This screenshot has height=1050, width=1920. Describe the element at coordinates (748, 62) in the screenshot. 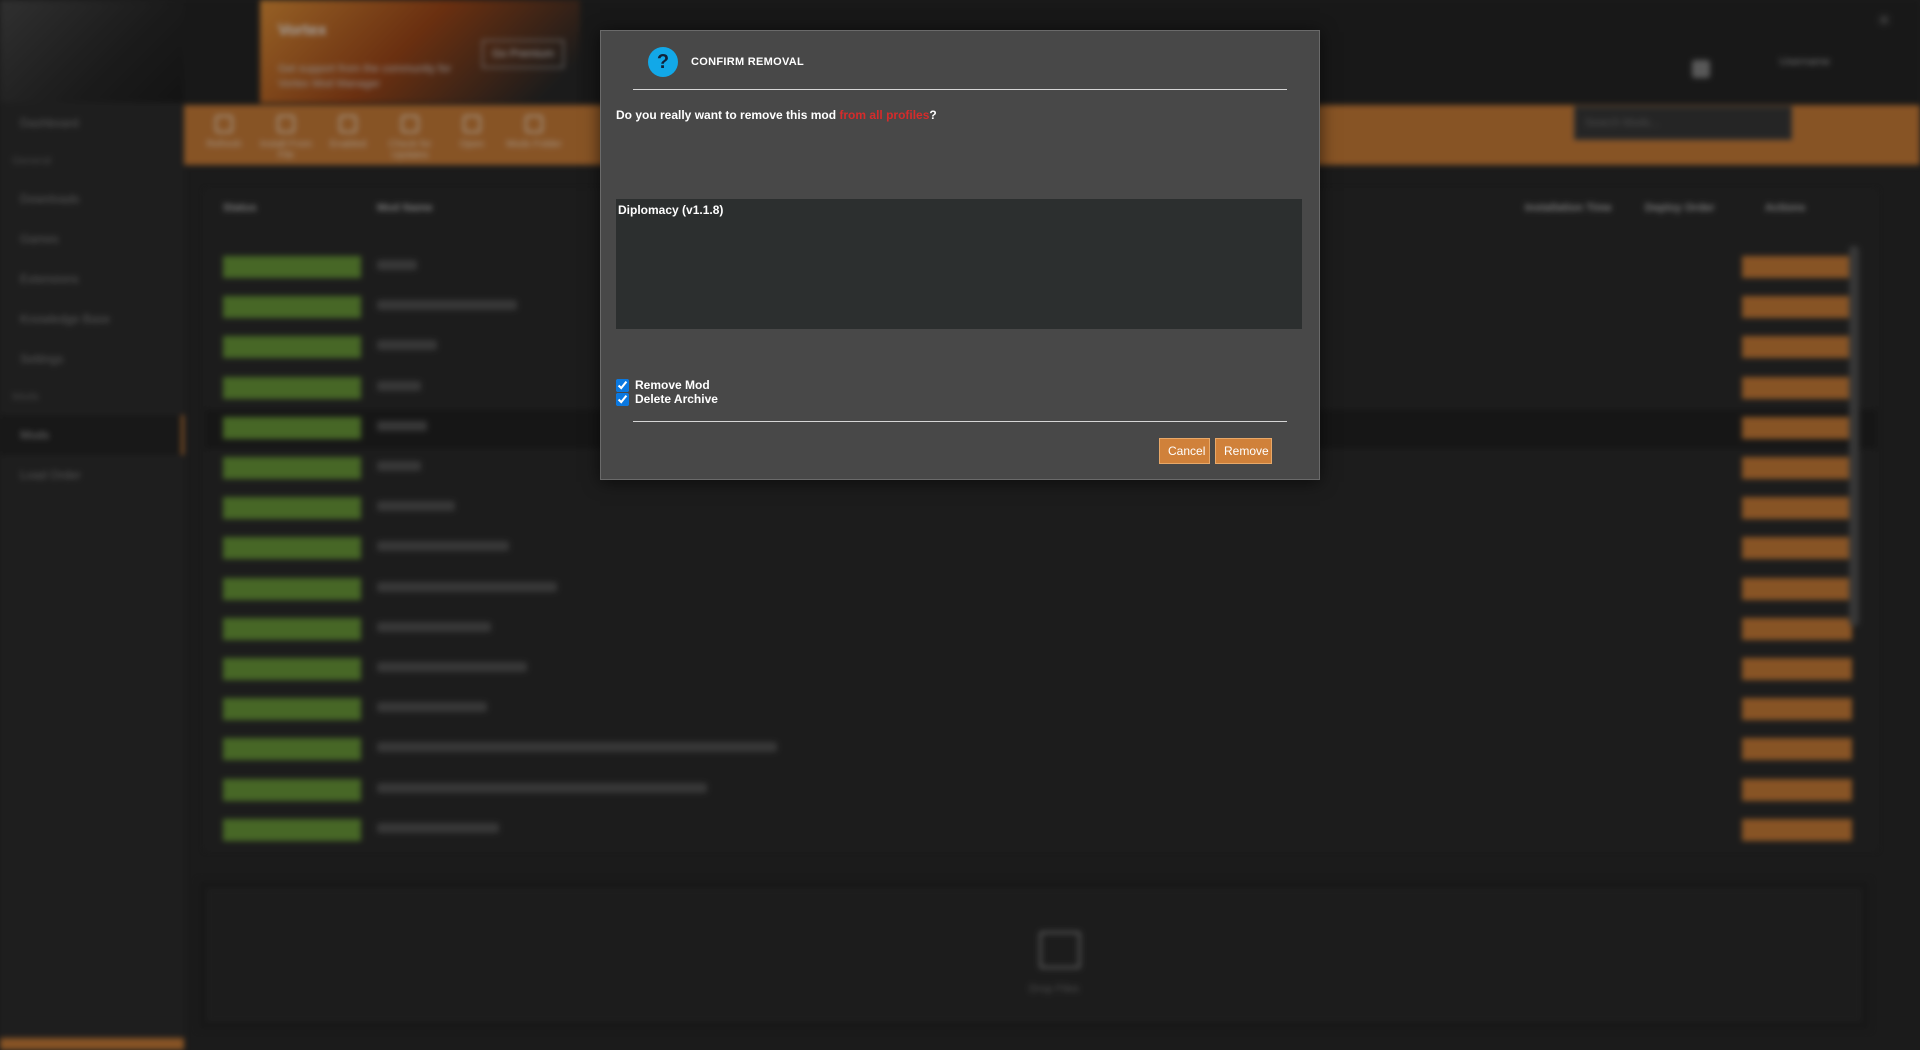

I see `dialog-title: Confirm Removal` at that location.